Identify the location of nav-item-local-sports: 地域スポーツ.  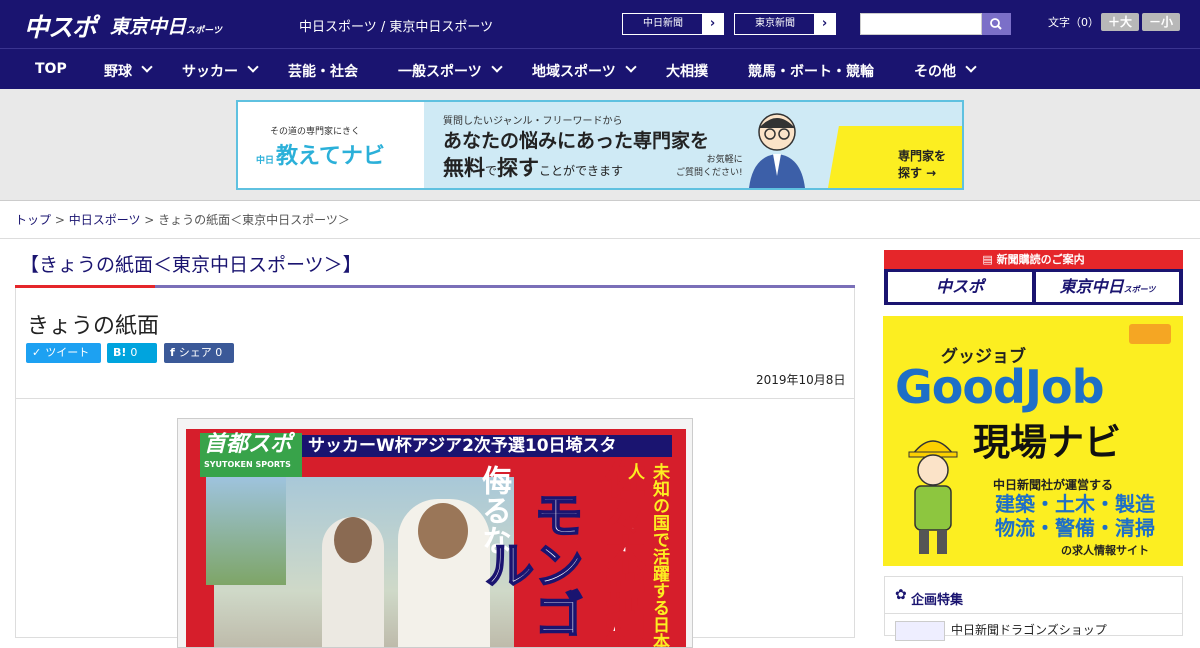
(584, 71).